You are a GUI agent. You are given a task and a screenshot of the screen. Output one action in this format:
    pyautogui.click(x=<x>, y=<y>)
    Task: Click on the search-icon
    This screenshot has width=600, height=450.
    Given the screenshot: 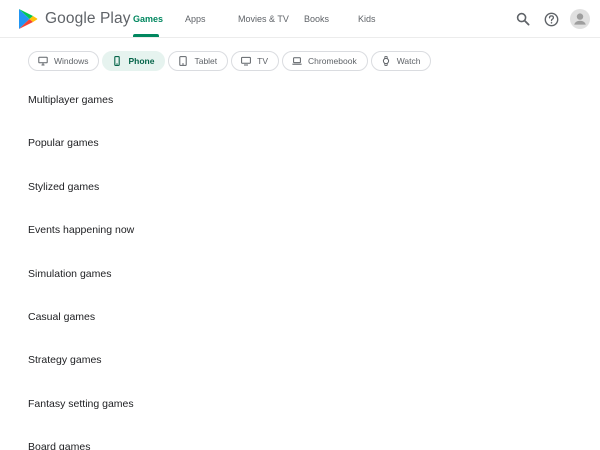 What is the action you would take?
    pyautogui.click(x=523, y=19)
    